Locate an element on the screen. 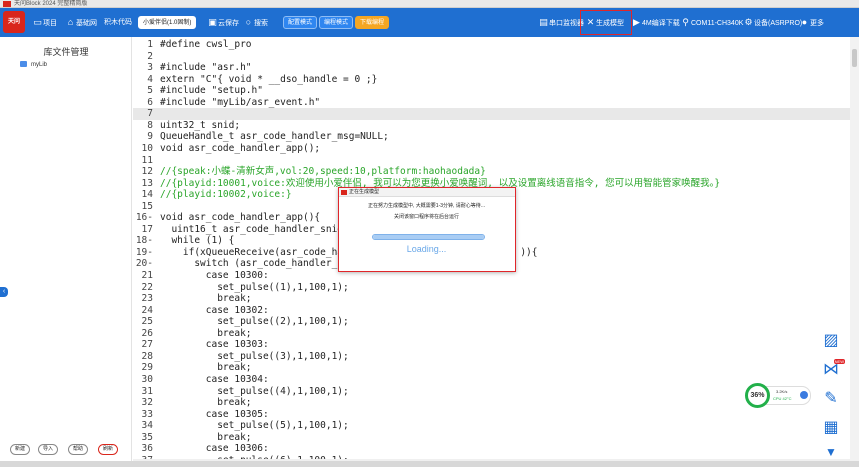  new-button: 新建 is located at coordinates (20, 449).